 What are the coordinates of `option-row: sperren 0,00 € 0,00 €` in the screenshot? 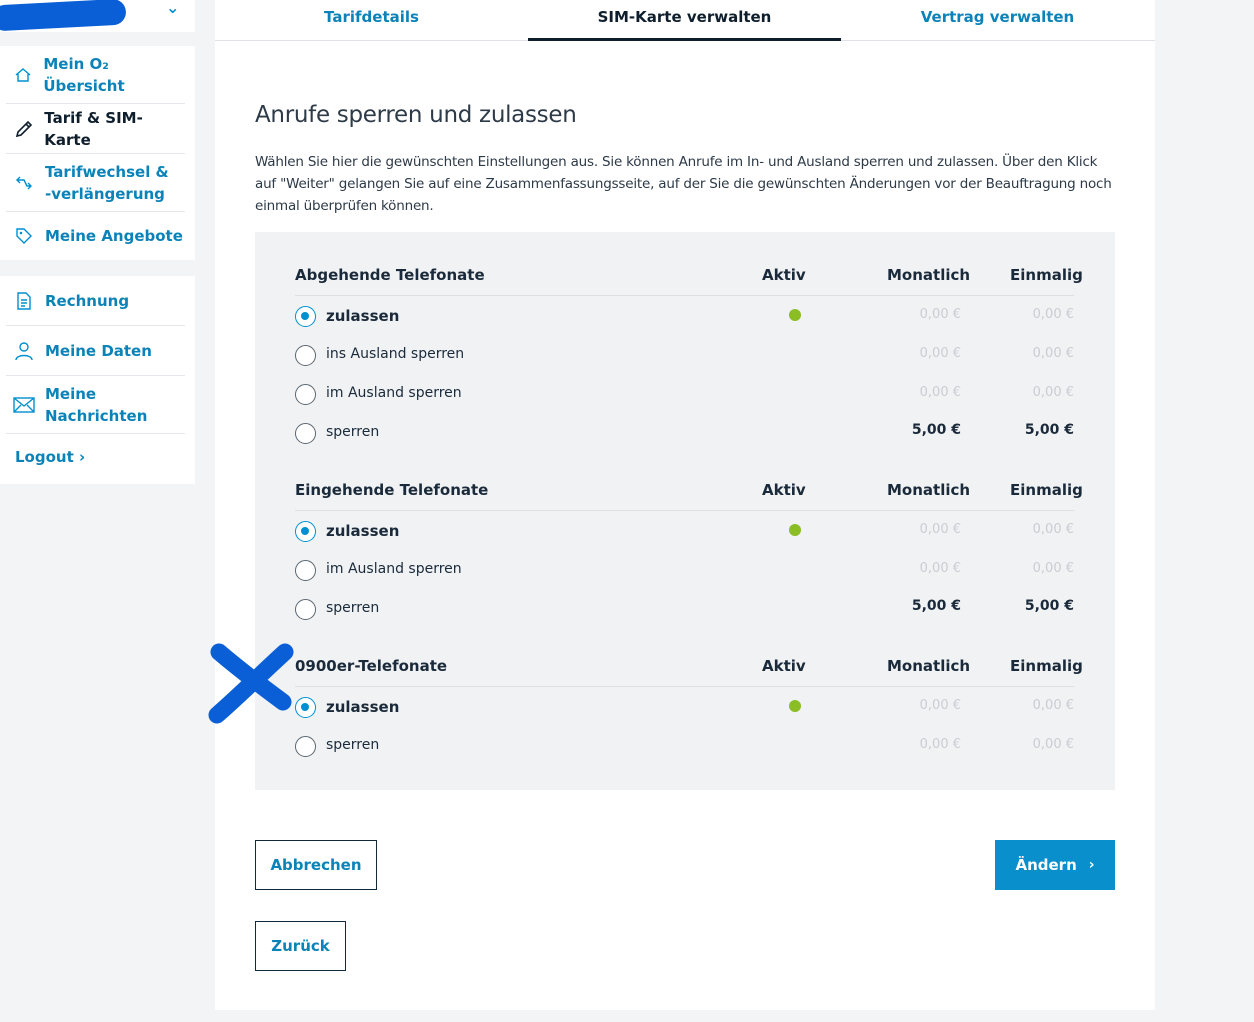 It's located at (684, 745).